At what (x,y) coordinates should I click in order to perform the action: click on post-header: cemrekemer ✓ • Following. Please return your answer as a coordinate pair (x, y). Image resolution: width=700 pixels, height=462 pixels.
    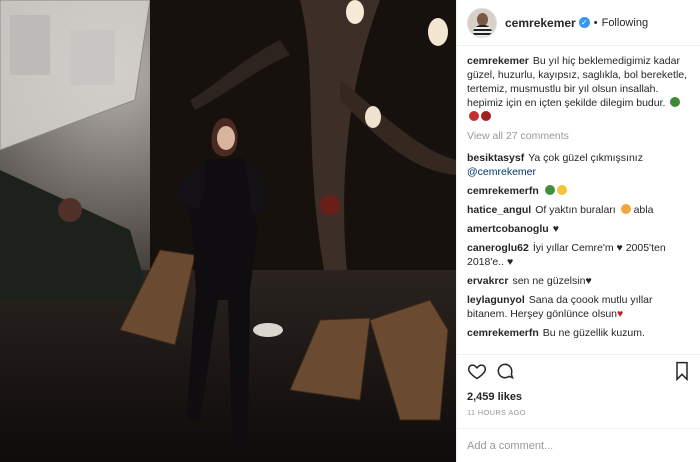
    Looking at the image, I should click on (578, 23).